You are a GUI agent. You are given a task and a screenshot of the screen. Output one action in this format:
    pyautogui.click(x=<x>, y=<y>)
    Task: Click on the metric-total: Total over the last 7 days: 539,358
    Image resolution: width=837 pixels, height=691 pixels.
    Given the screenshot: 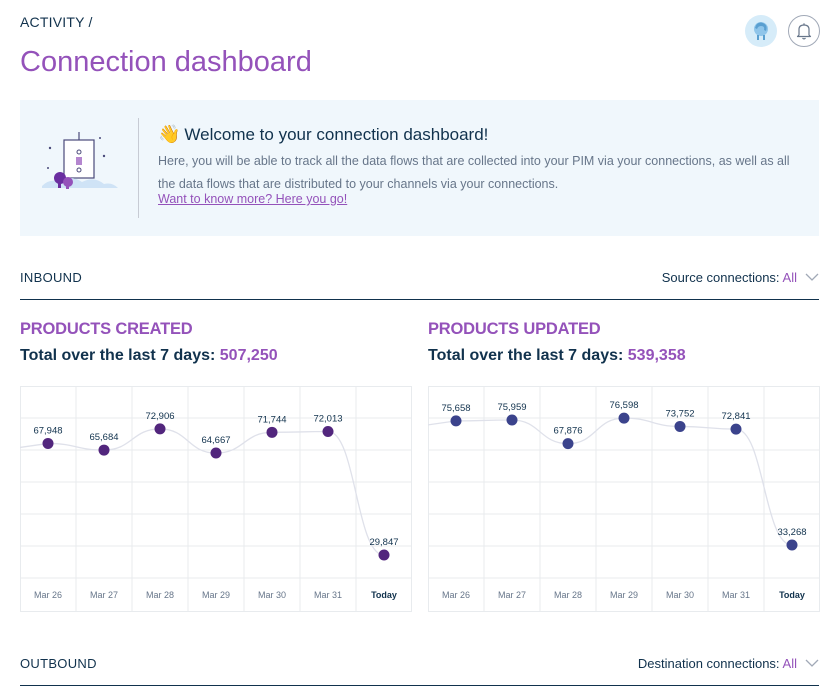 What is the action you would take?
    pyautogui.click(x=557, y=356)
    